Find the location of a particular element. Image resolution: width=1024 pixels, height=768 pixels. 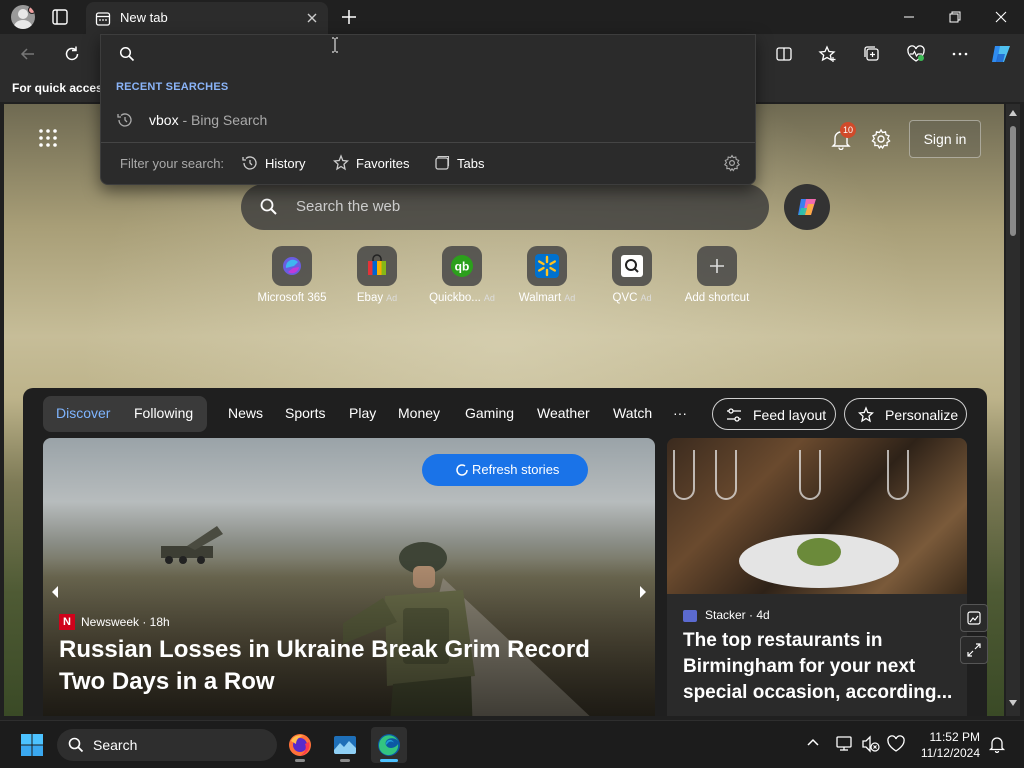

shortcut-label: Add shortcut is located at coordinates (717, 298).